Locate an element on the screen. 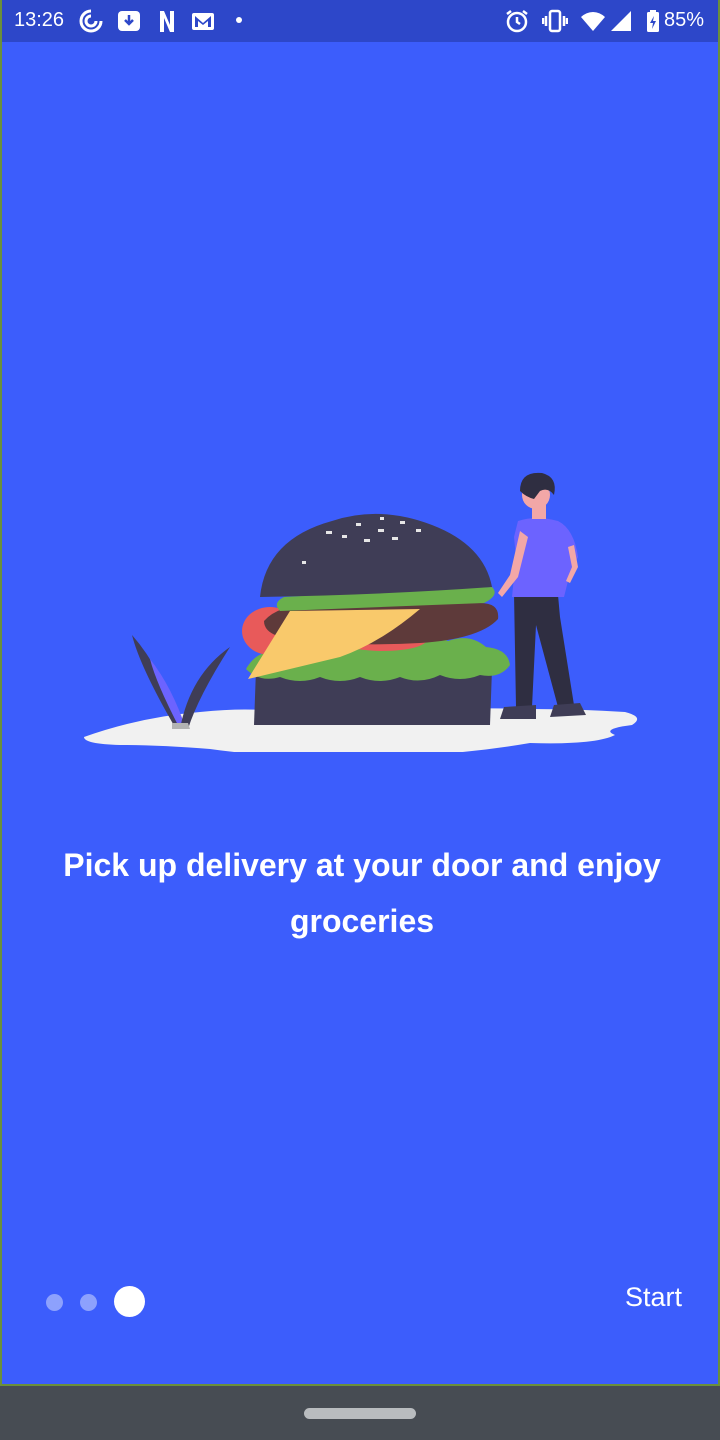  status-time: 13:26 is located at coordinates (39, 20).